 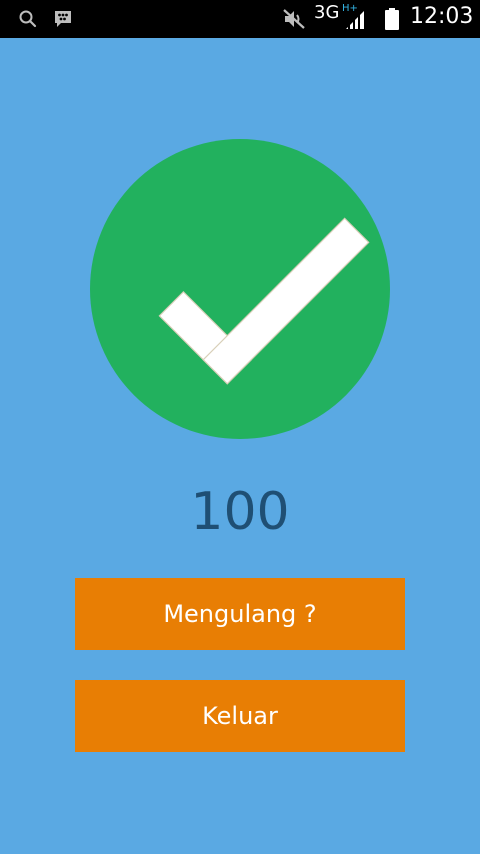 I want to click on battery-icon, so click(x=392, y=19).